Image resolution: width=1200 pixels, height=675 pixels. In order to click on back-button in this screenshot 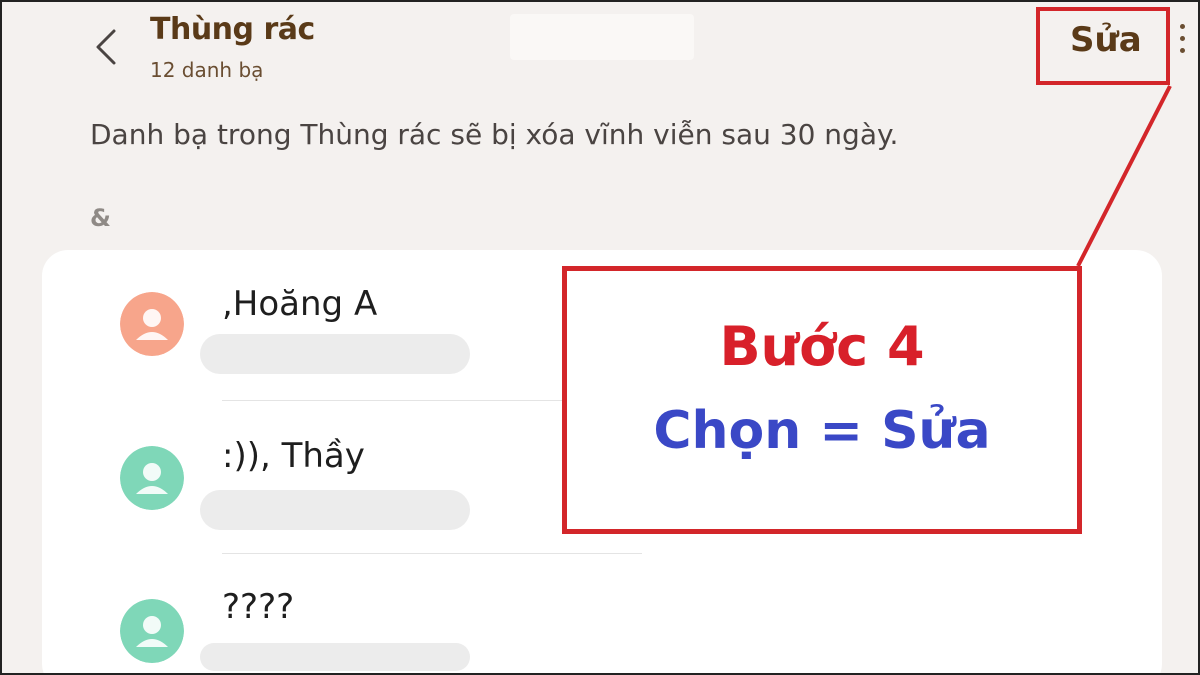, I will do `click(106, 47)`.